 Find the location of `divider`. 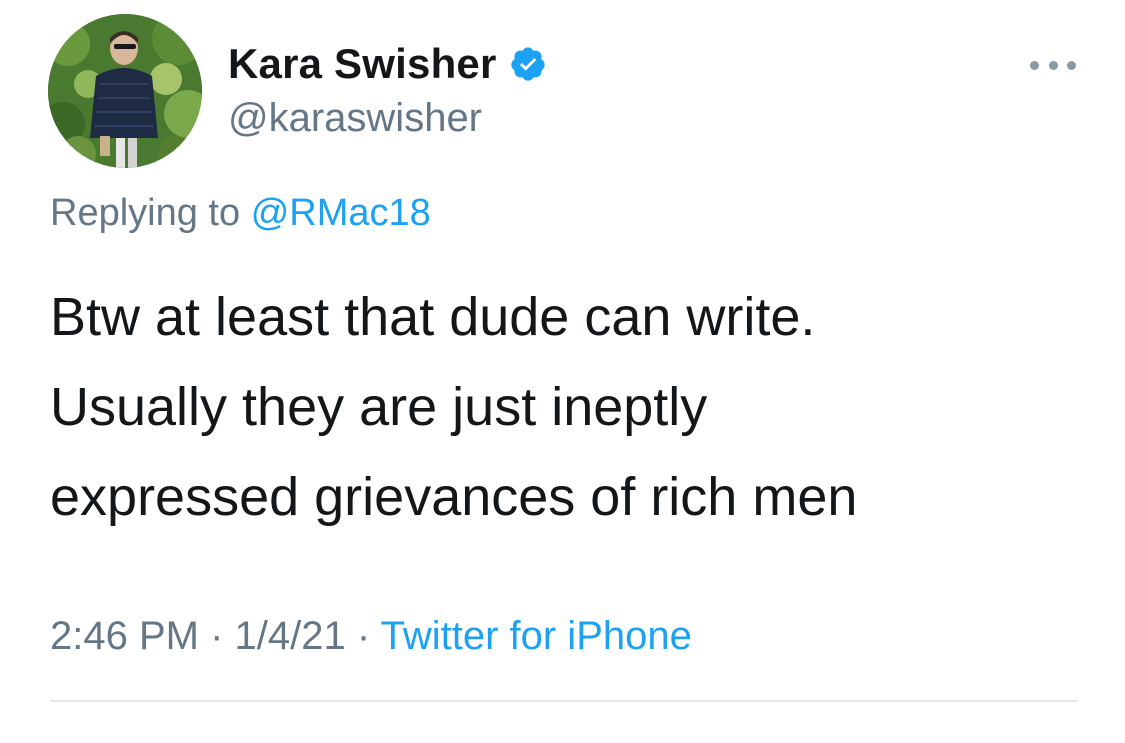

divider is located at coordinates (563, 701).